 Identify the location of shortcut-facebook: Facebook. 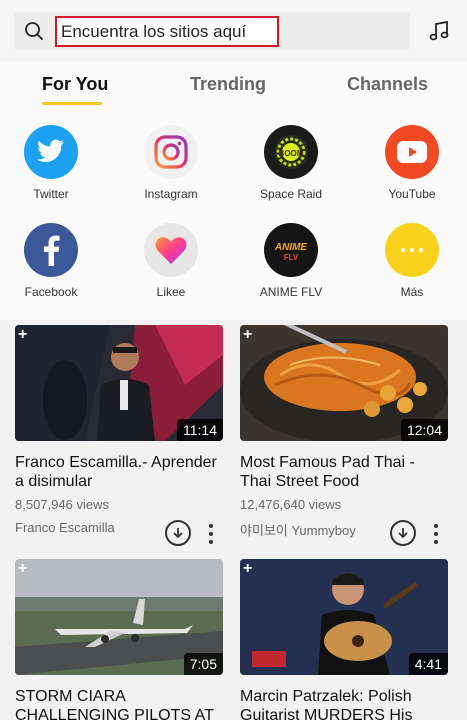
(51, 261).